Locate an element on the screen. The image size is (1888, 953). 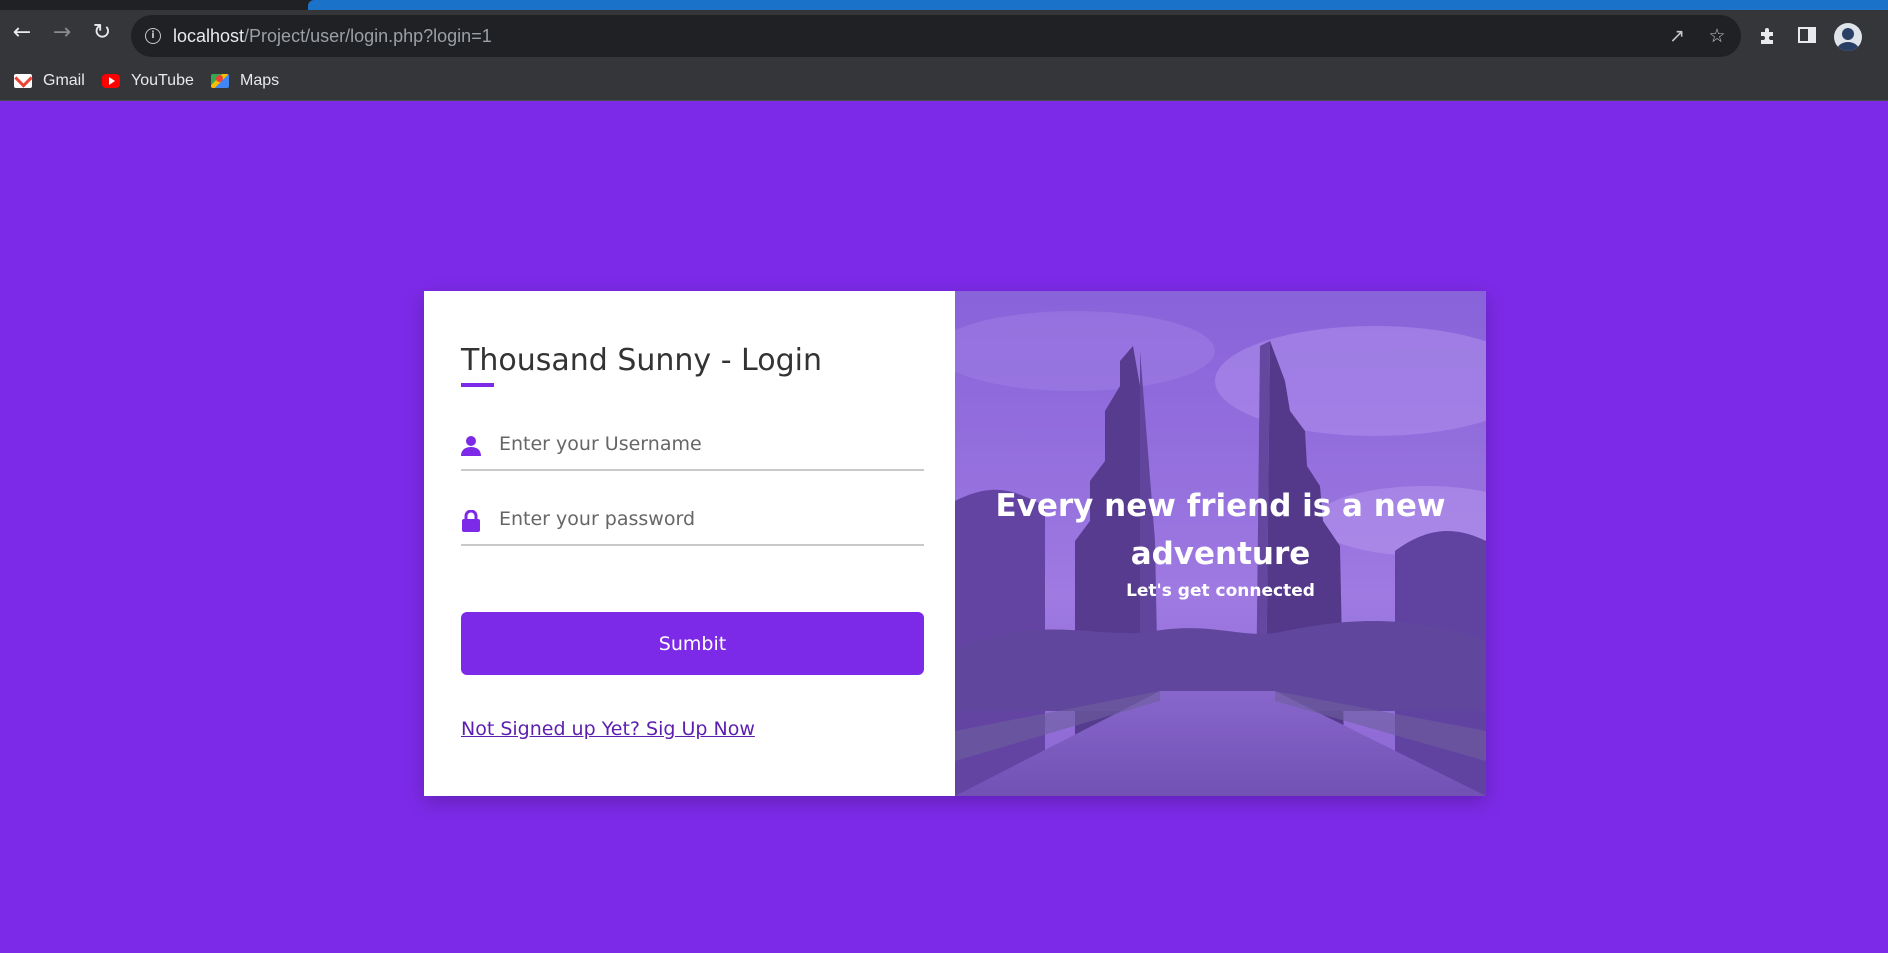
bookmarks-bar: Gmail YouTube Maps is located at coordinates (944, 81).